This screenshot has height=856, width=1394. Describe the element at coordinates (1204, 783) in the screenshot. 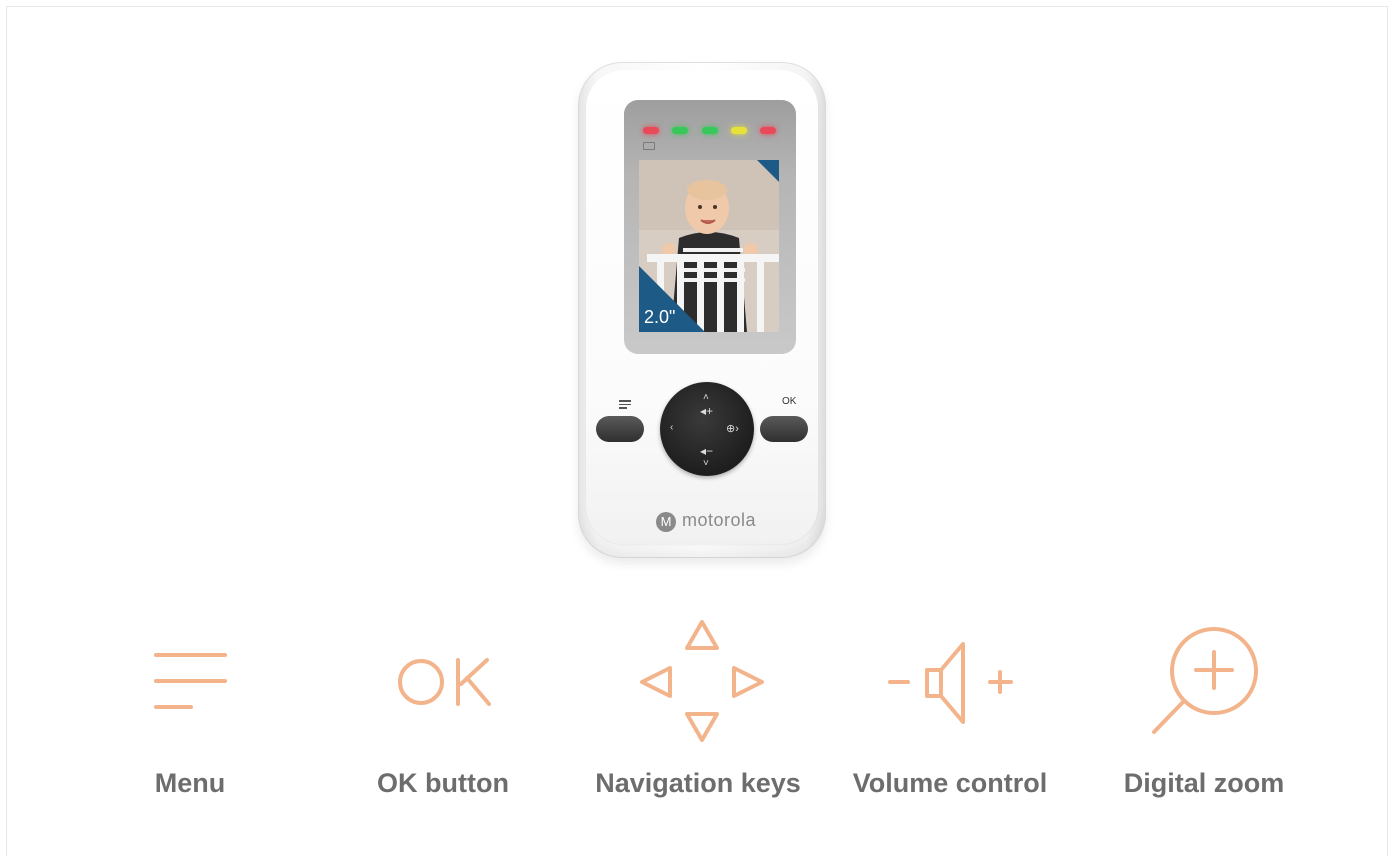

I see `feature-label: Digital zoom` at that location.